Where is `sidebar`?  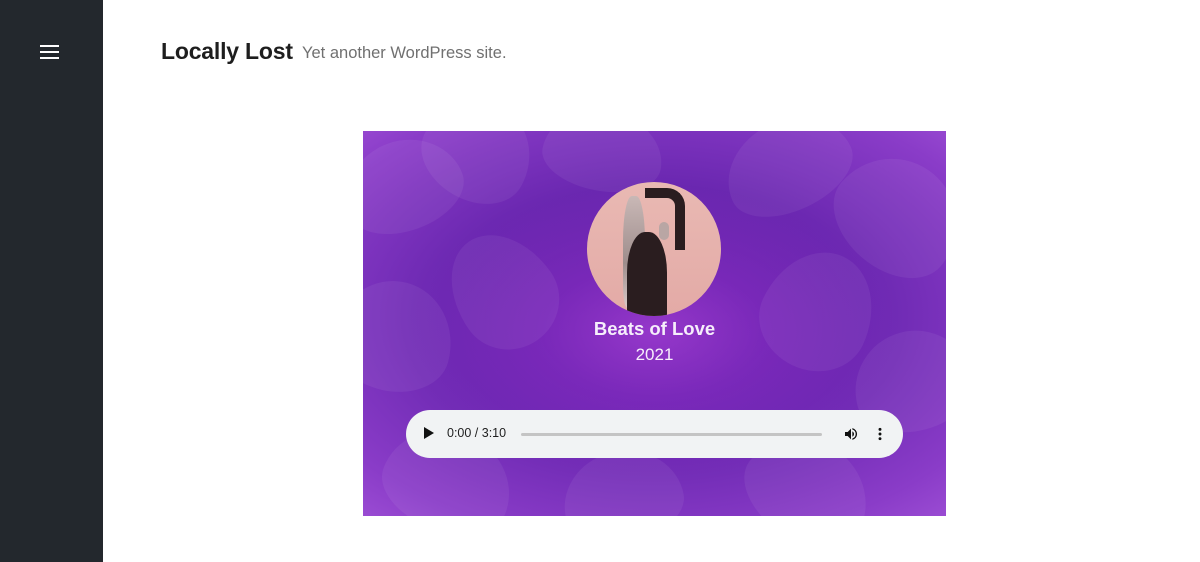 sidebar is located at coordinates (51, 281).